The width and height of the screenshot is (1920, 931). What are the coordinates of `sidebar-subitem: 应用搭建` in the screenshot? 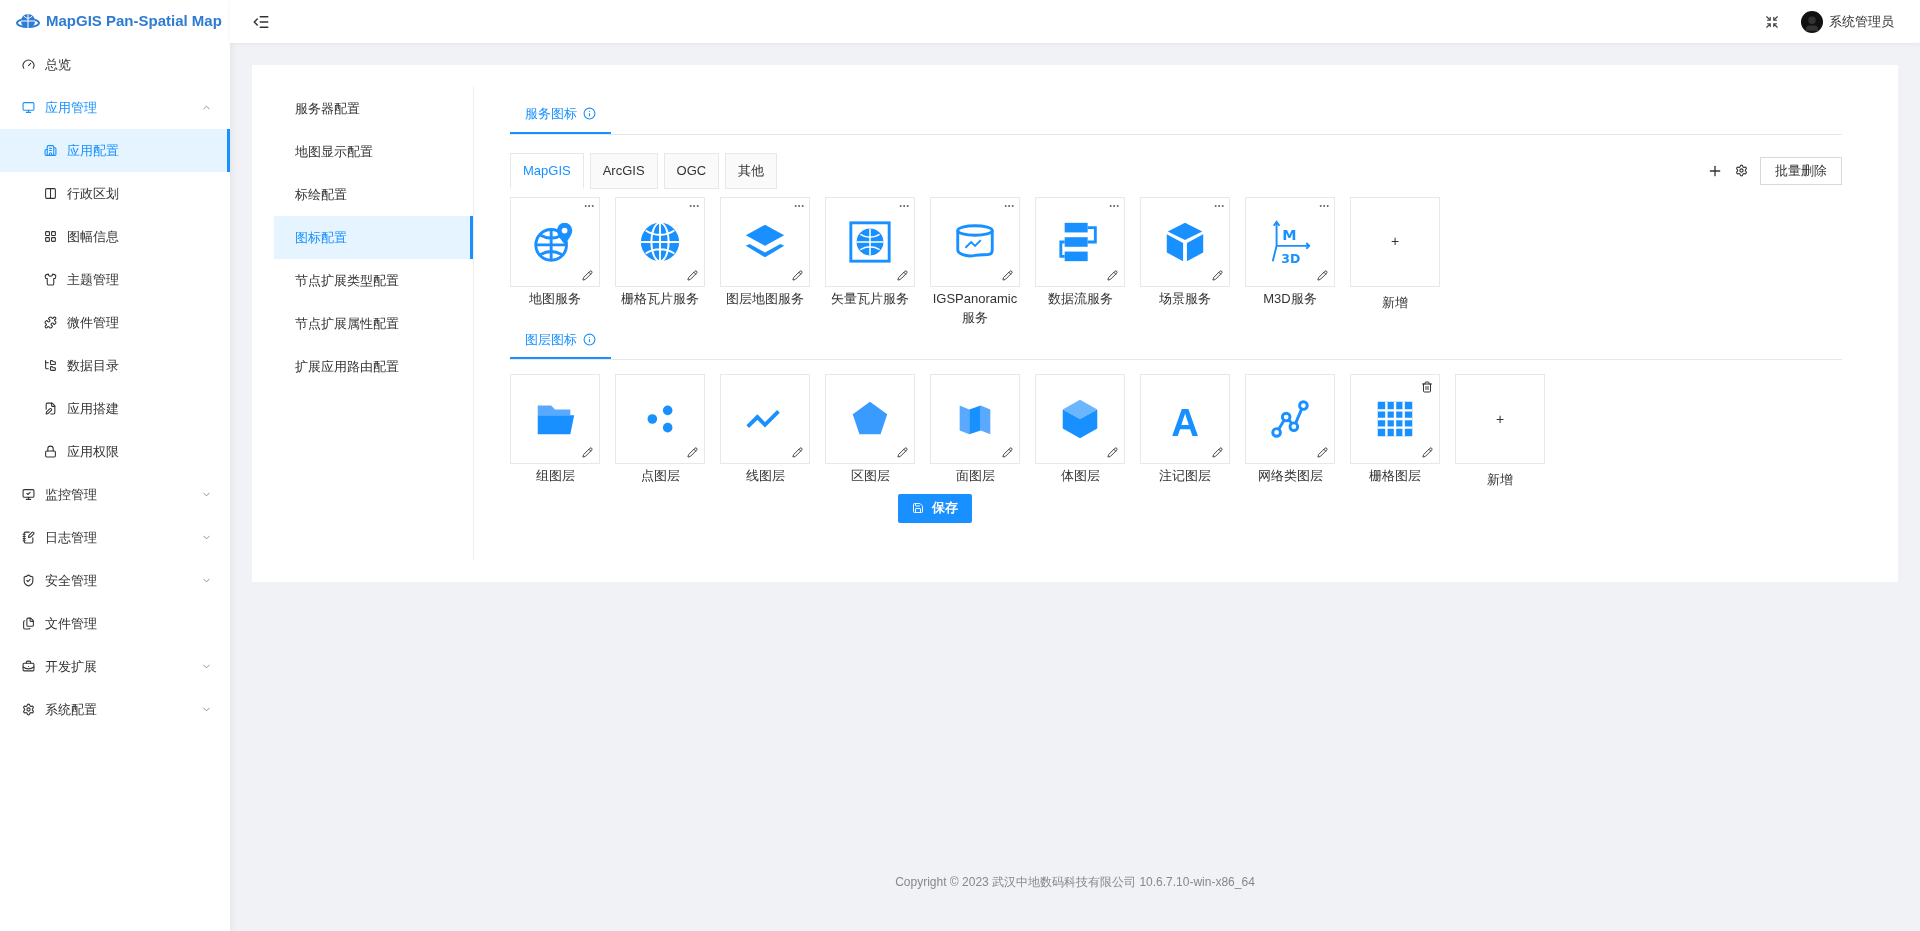 It's located at (115, 408).